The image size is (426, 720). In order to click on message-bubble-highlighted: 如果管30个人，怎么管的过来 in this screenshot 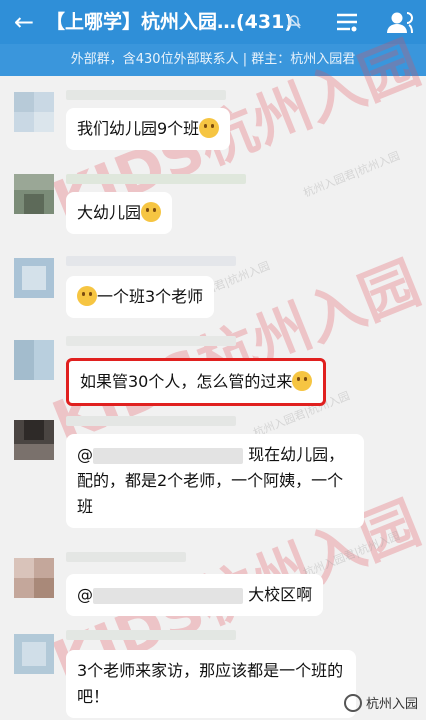, I will do `click(196, 382)`.